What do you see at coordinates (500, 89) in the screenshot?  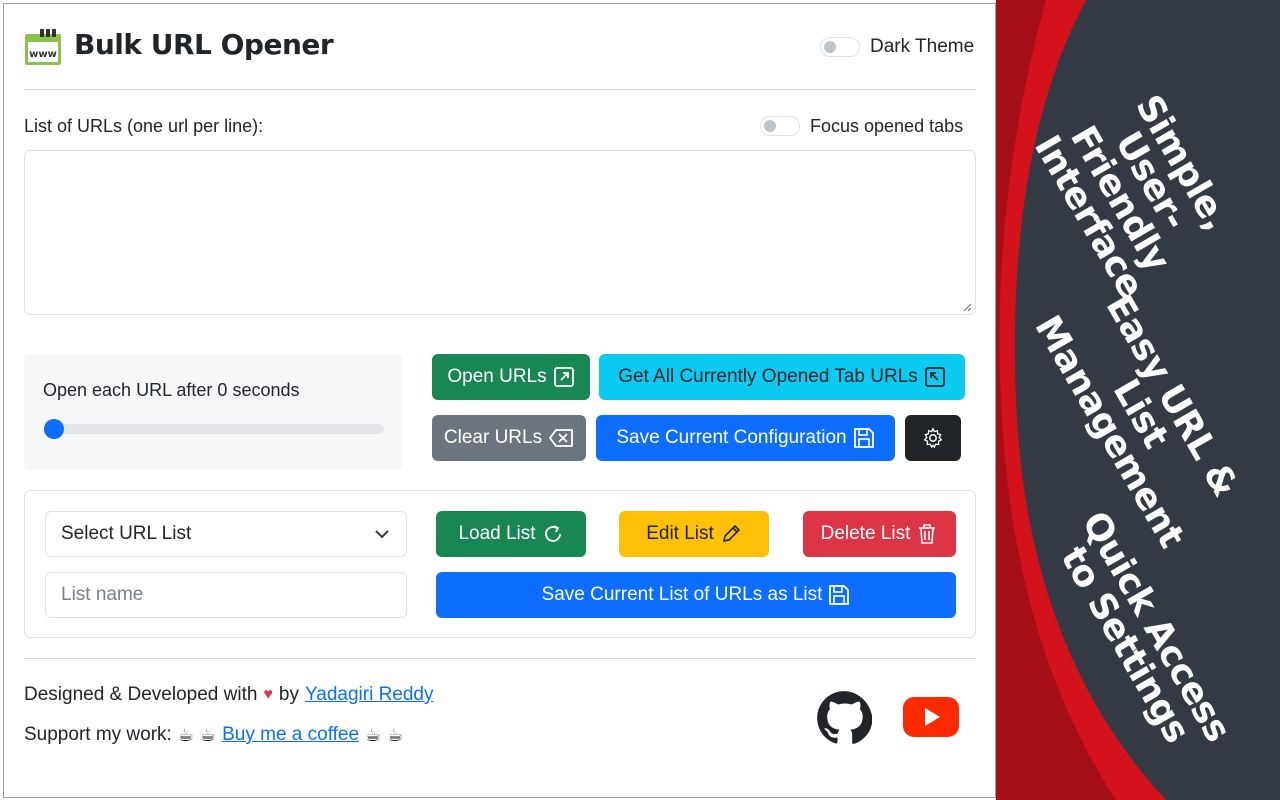 I see `header-divider` at bounding box center [500, 89].